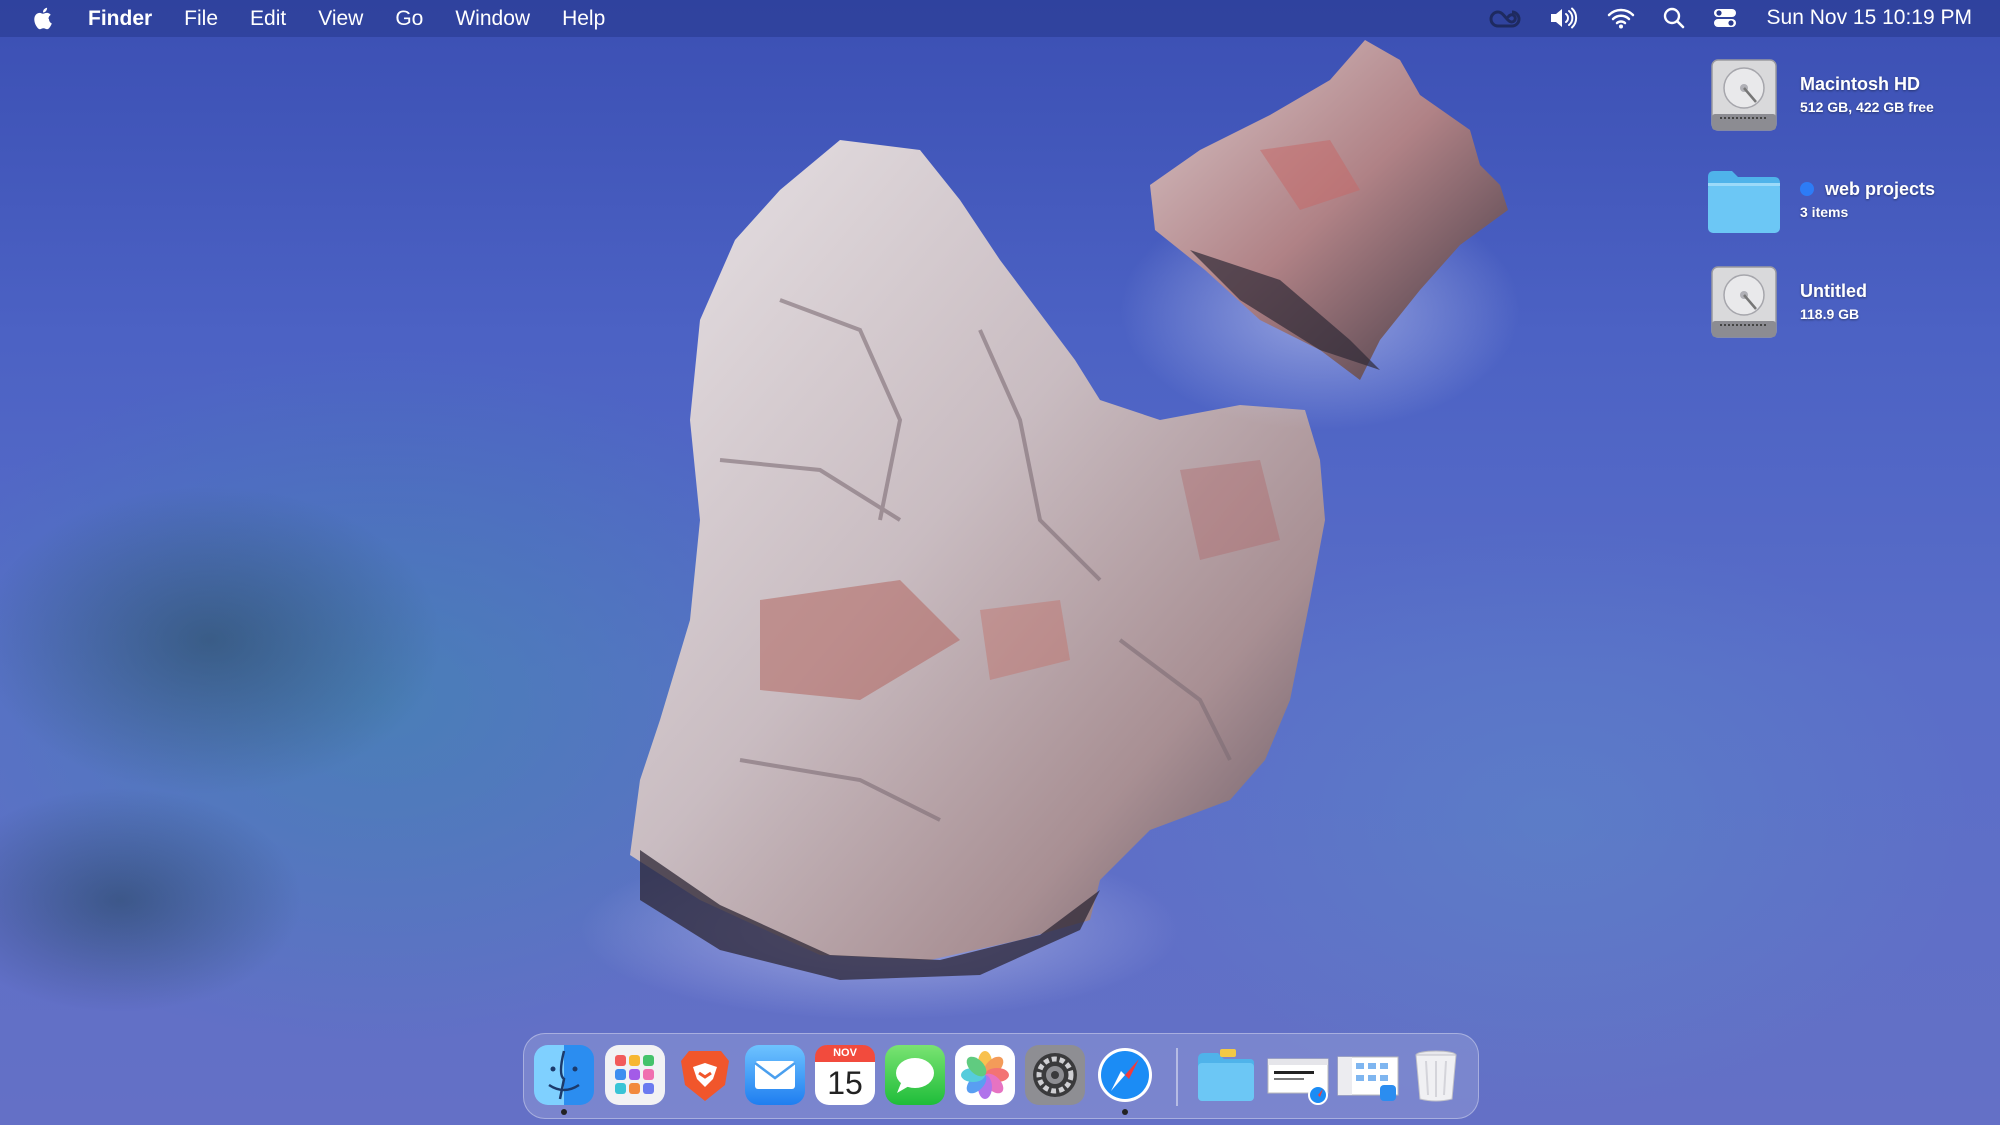 Image resolution: width=2000 pixels, height=1125 pixels. I want to click on dock-finder-icon, so click(564, 1075).